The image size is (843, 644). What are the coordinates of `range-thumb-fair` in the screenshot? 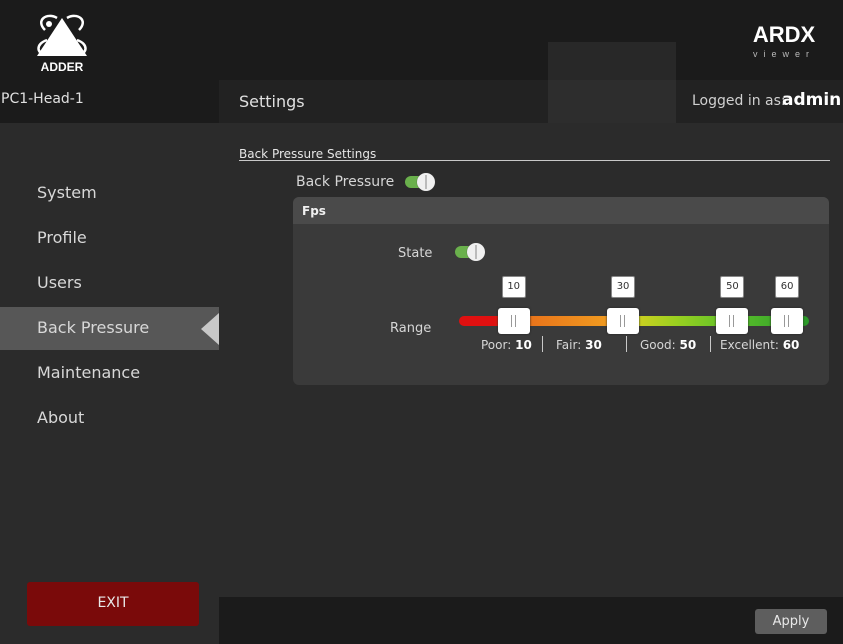 It's located at (623, 321).